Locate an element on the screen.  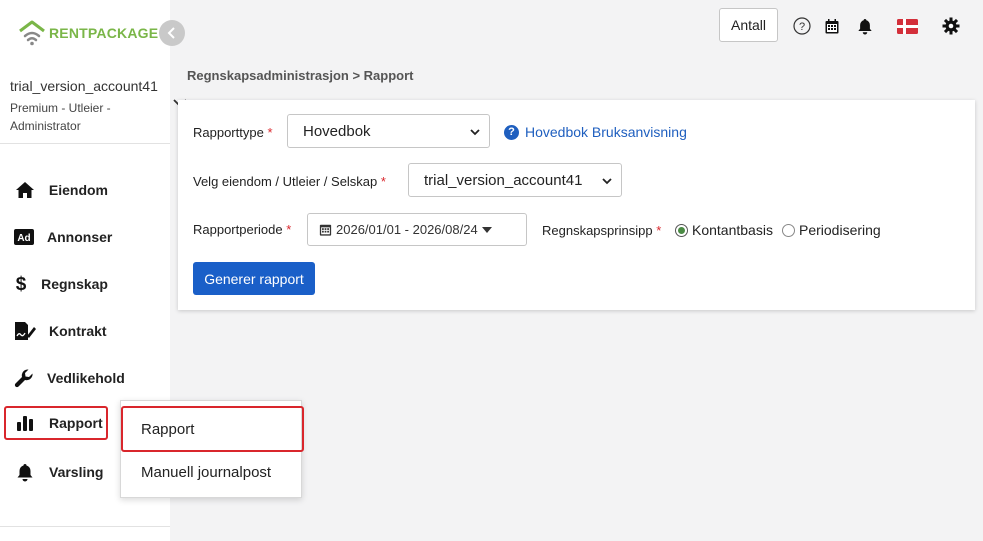
help-circle-icon: ? is located at coordinates (802, 26).